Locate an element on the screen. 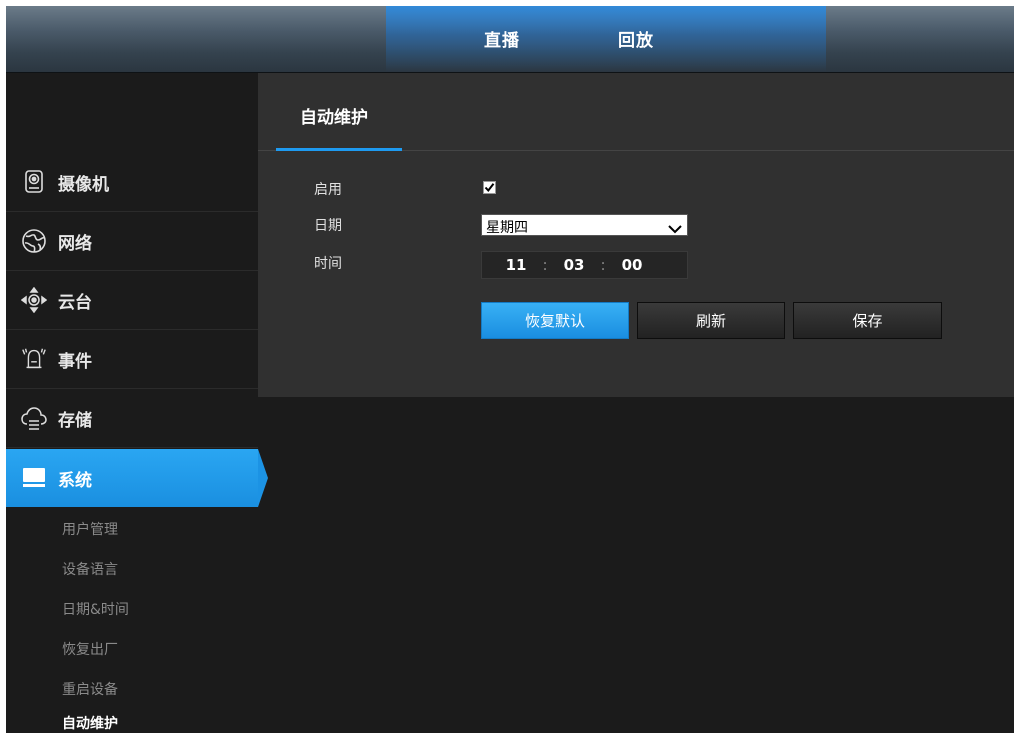 The height and width of the screenshot is (733, 1014). hour-field: 11 is located at coordinates (516, 265).